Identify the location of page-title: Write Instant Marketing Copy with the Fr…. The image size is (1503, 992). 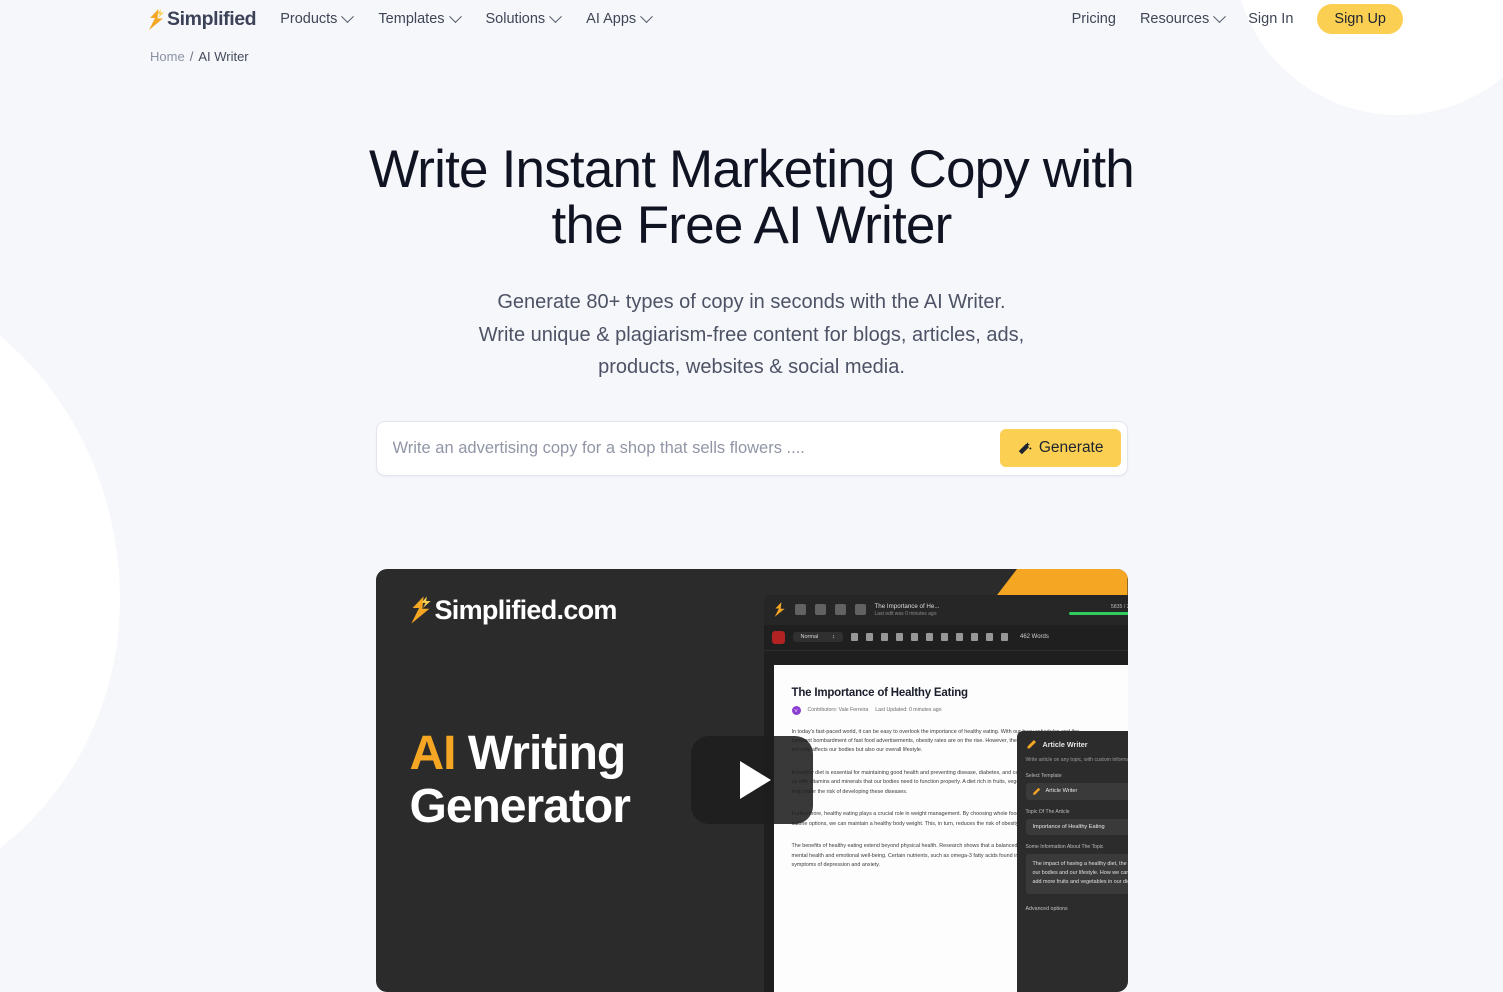
(752, 198).